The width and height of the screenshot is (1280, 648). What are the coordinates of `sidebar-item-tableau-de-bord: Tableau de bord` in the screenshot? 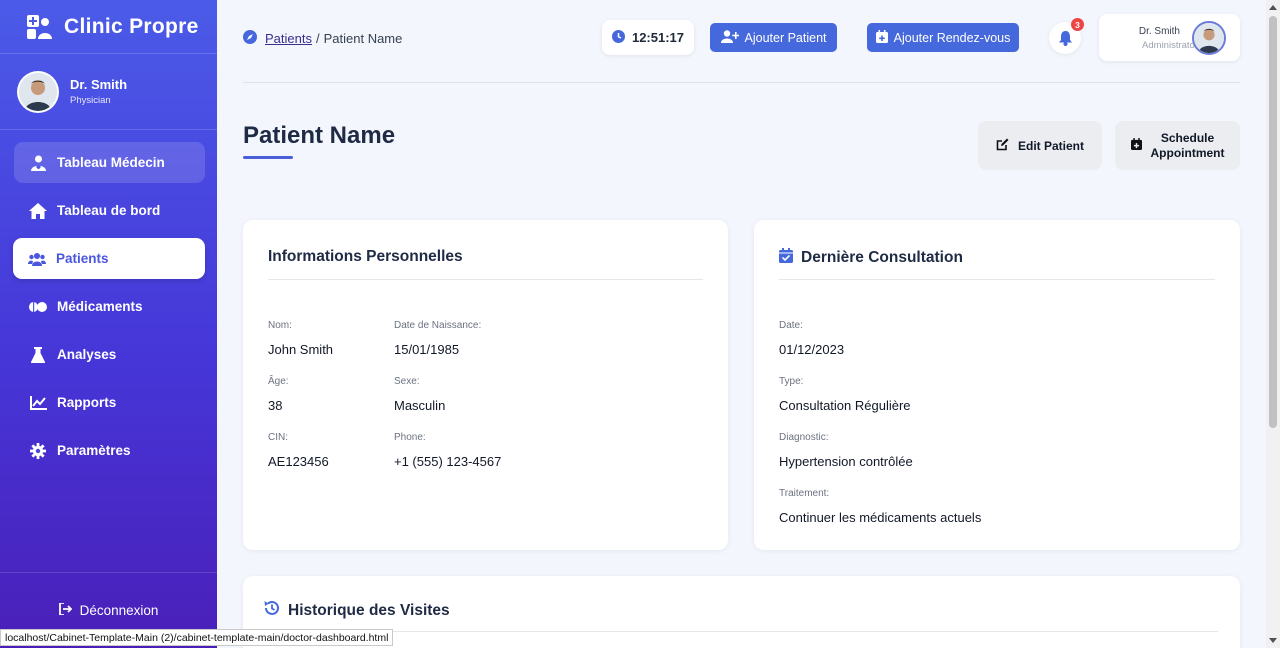 It's located at (109, 210).